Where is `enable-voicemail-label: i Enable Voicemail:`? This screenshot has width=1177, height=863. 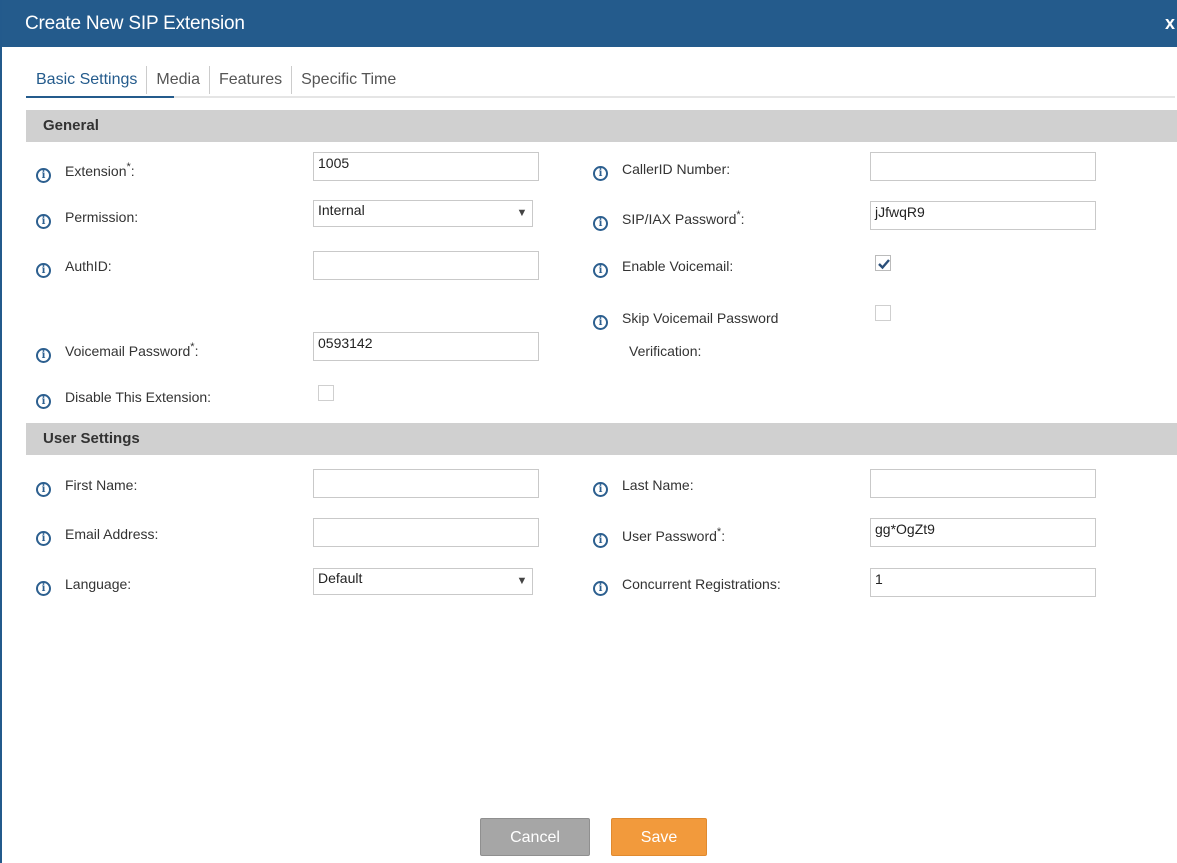
enable-voicemail-label: i Enable Voicemail: is located at coordinates (663, 268).